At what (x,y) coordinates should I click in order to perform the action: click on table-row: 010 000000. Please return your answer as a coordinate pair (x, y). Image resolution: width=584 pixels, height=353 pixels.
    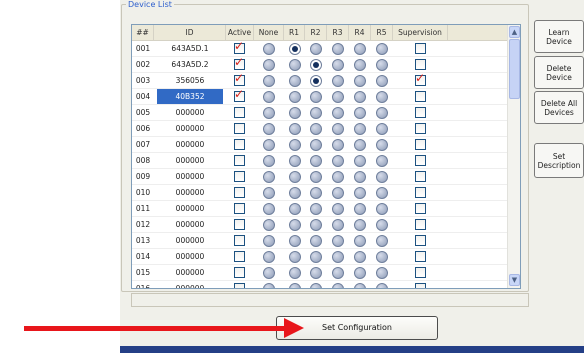
    Looking at the image, I should click on (319, 193).